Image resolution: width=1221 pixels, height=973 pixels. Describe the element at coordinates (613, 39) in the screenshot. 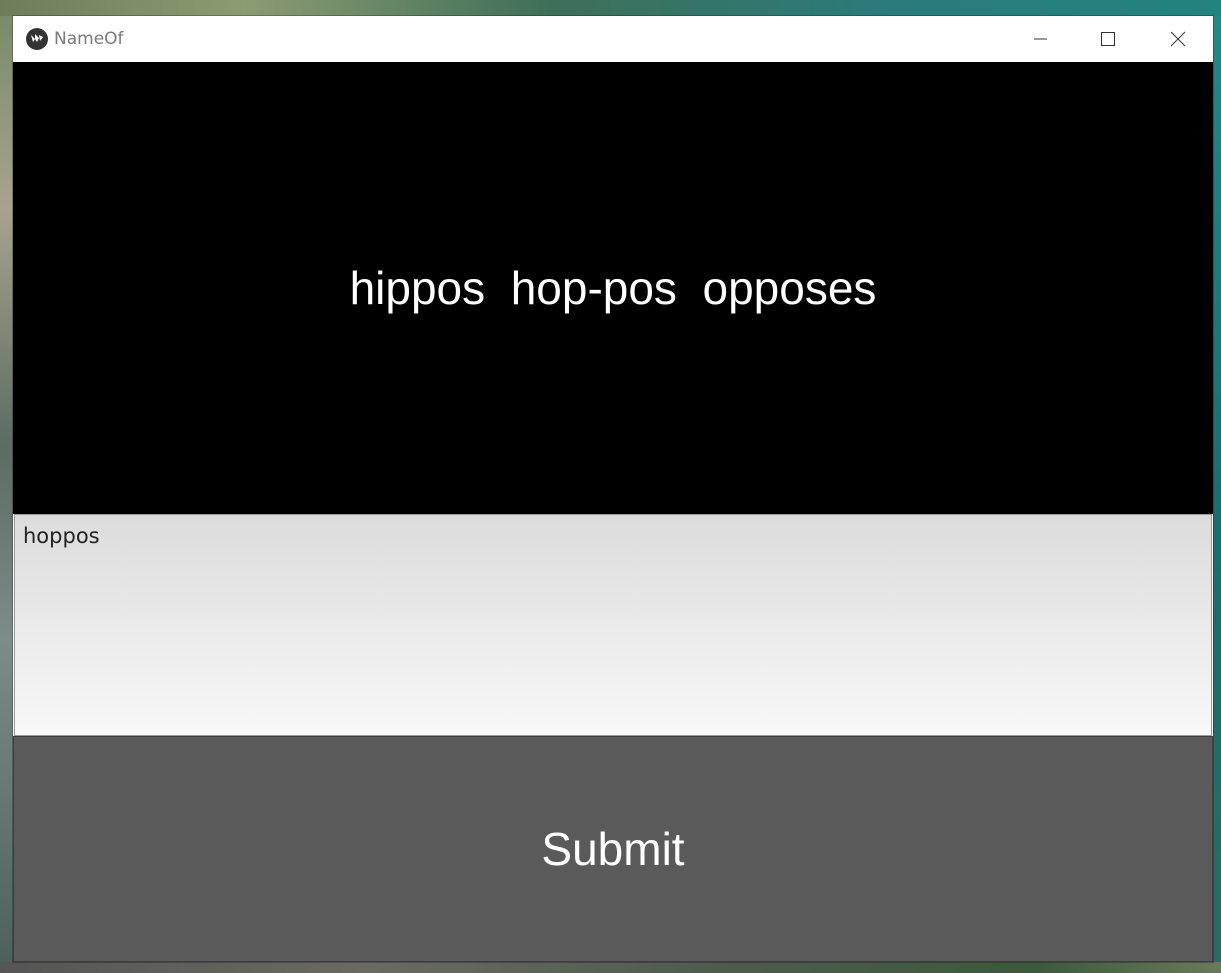

I see `title-bar: NameOf` at that location.